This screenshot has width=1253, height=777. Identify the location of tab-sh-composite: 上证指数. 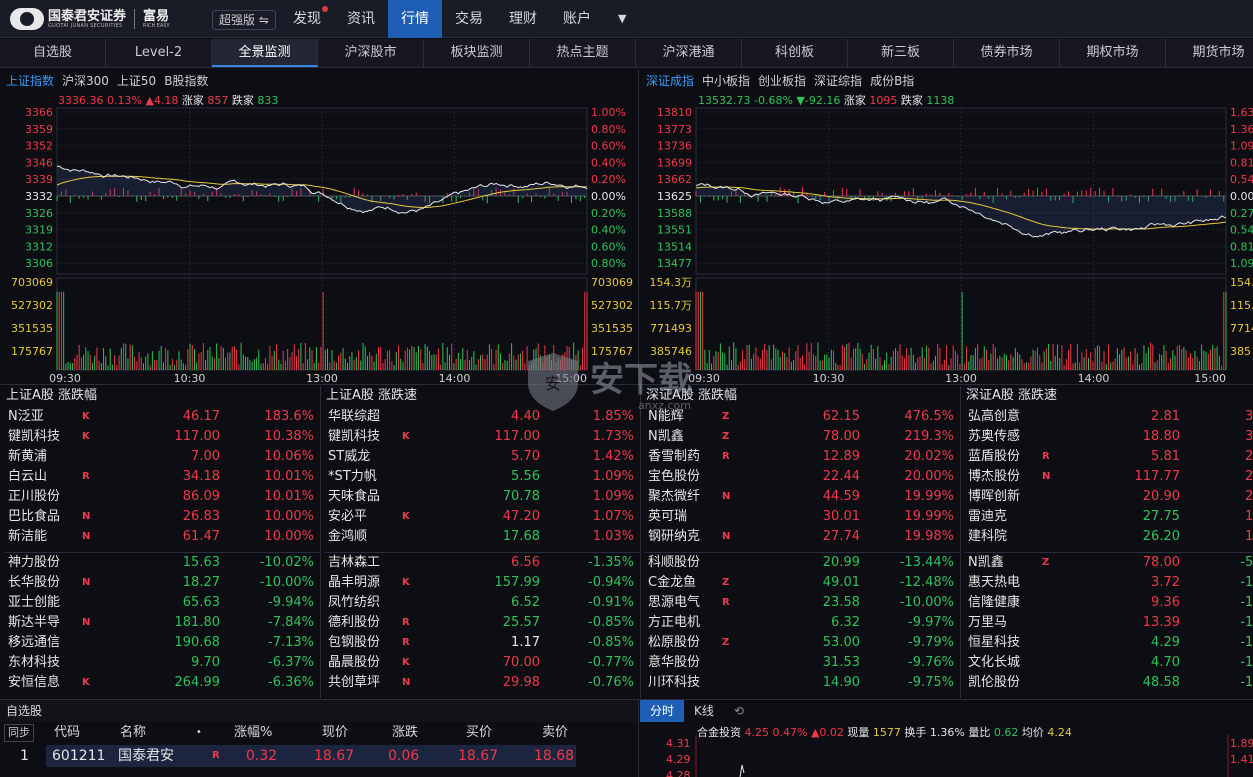
(30, 81).